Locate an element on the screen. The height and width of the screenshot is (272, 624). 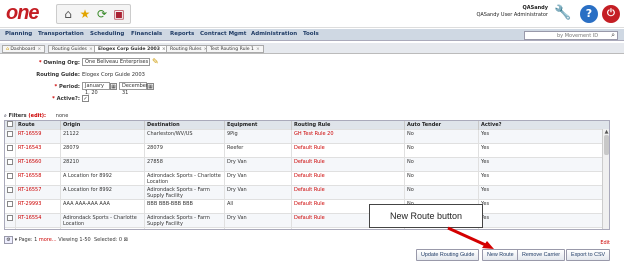
cell-route: RT-29993 is located at coordinates (38, 206).